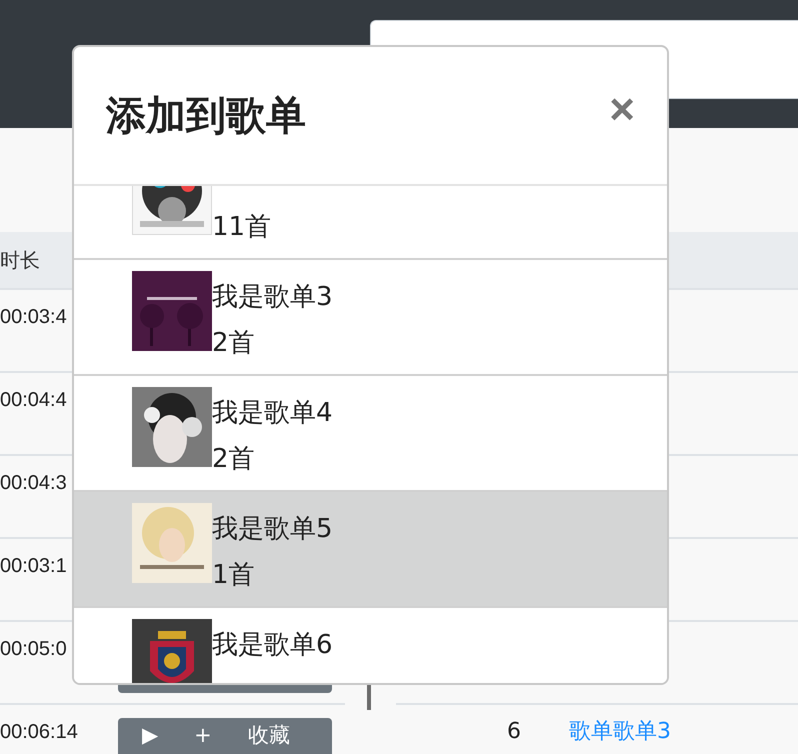  Describe the element at coordinates (206, 116) in the screenshot. I see `modal-title: 添加到歌单` at that location.